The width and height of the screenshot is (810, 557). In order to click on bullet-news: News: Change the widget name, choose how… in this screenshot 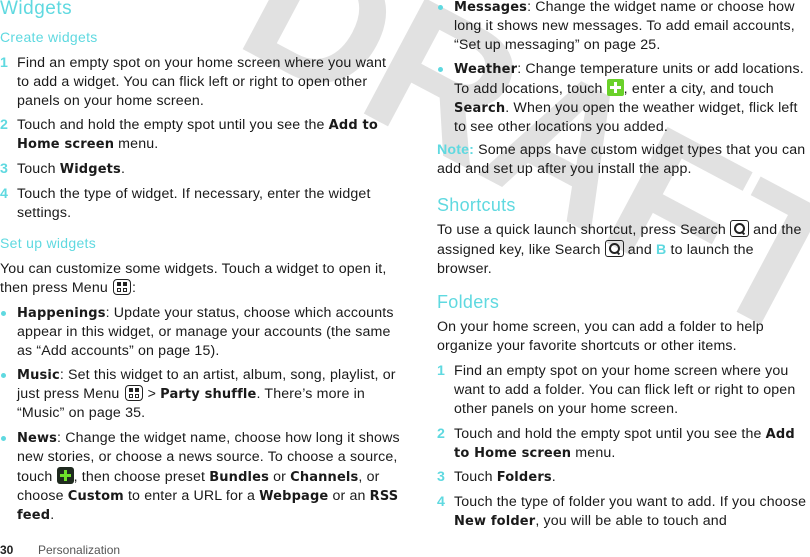, I will do `click(200, 477)`.